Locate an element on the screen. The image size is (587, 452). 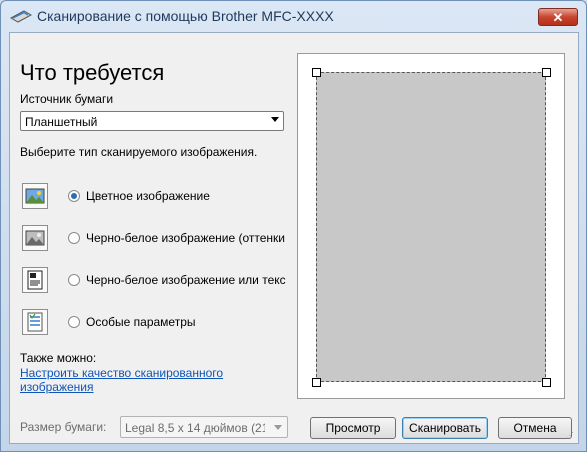
page-title: Что требуется is located at coordinates (92, 72).